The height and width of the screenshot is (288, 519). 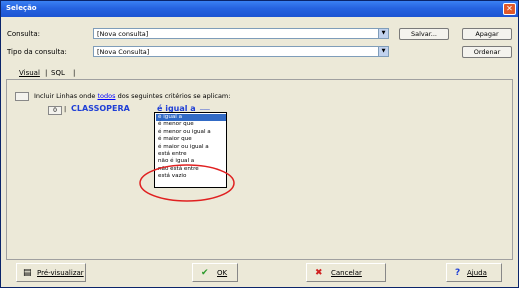 What do you see at coordinates (458, 273) in the screenshot?
I see `help-icon: ?` at bounding box center [458, 273].